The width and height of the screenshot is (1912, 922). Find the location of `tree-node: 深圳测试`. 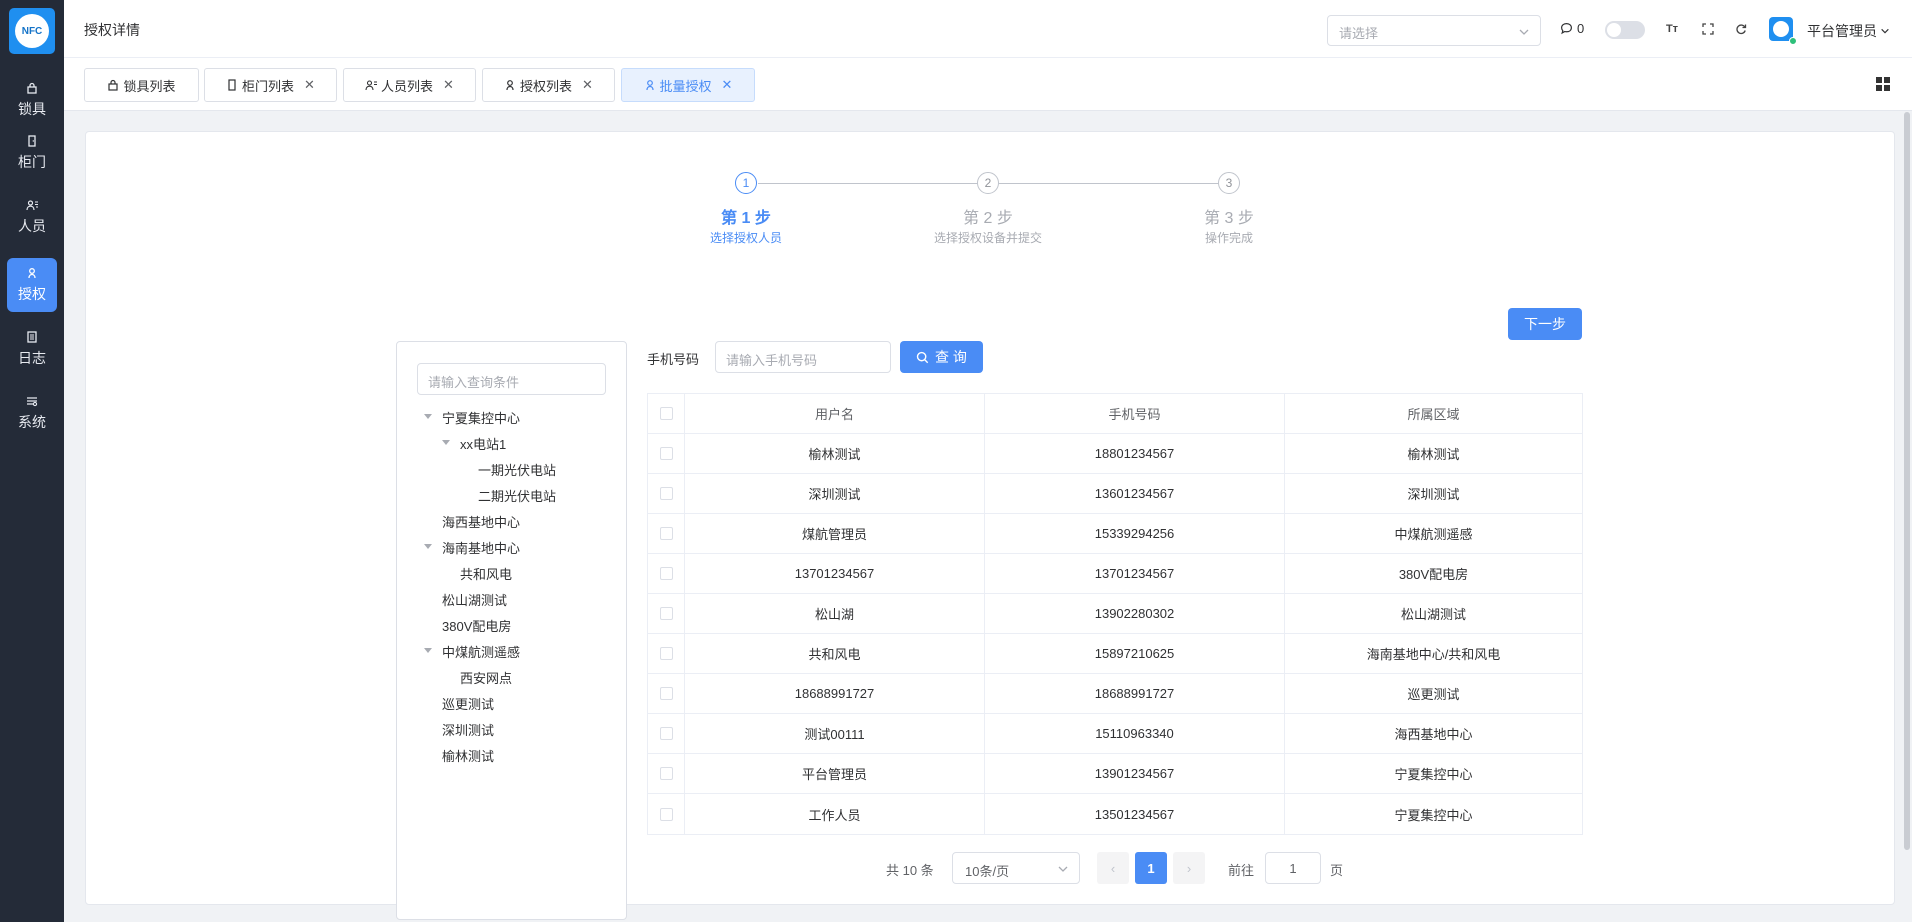

tree-node: 深圳测试 is located at coordinates (468, 729).